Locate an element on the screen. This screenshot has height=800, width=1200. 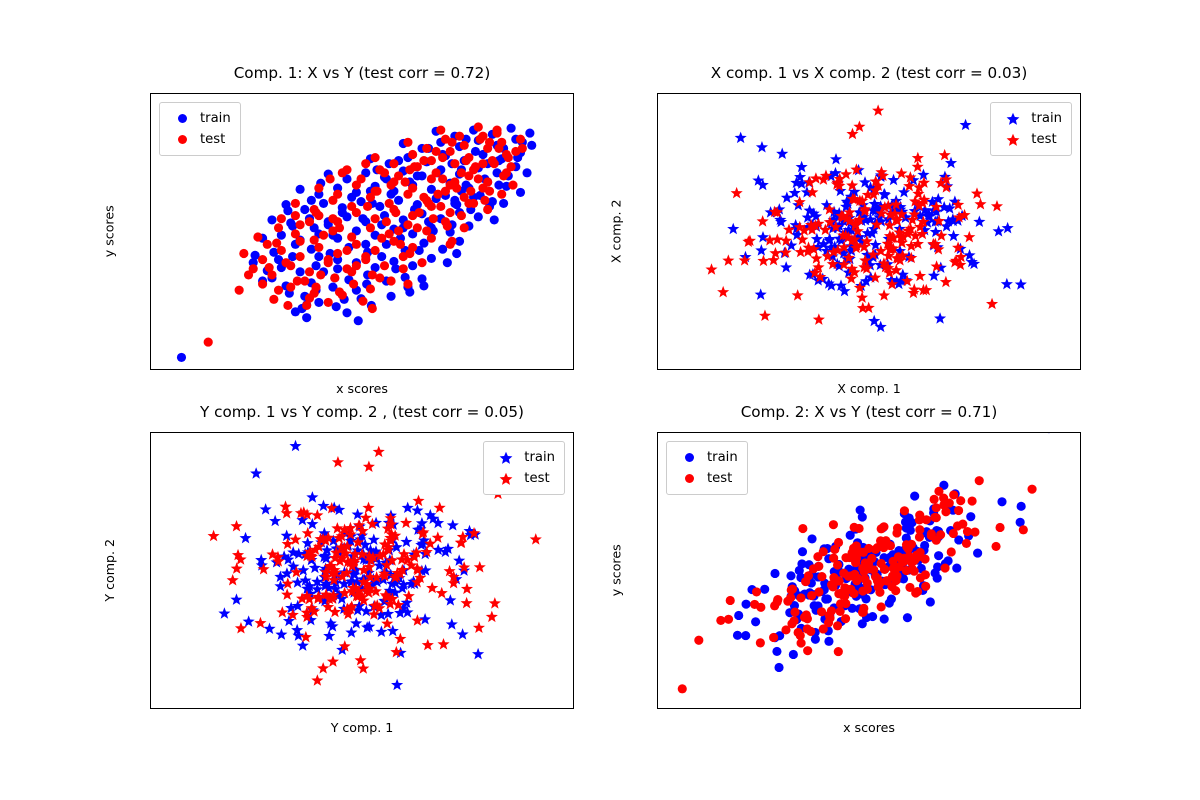
series-train is located at coordinates (891, 553).